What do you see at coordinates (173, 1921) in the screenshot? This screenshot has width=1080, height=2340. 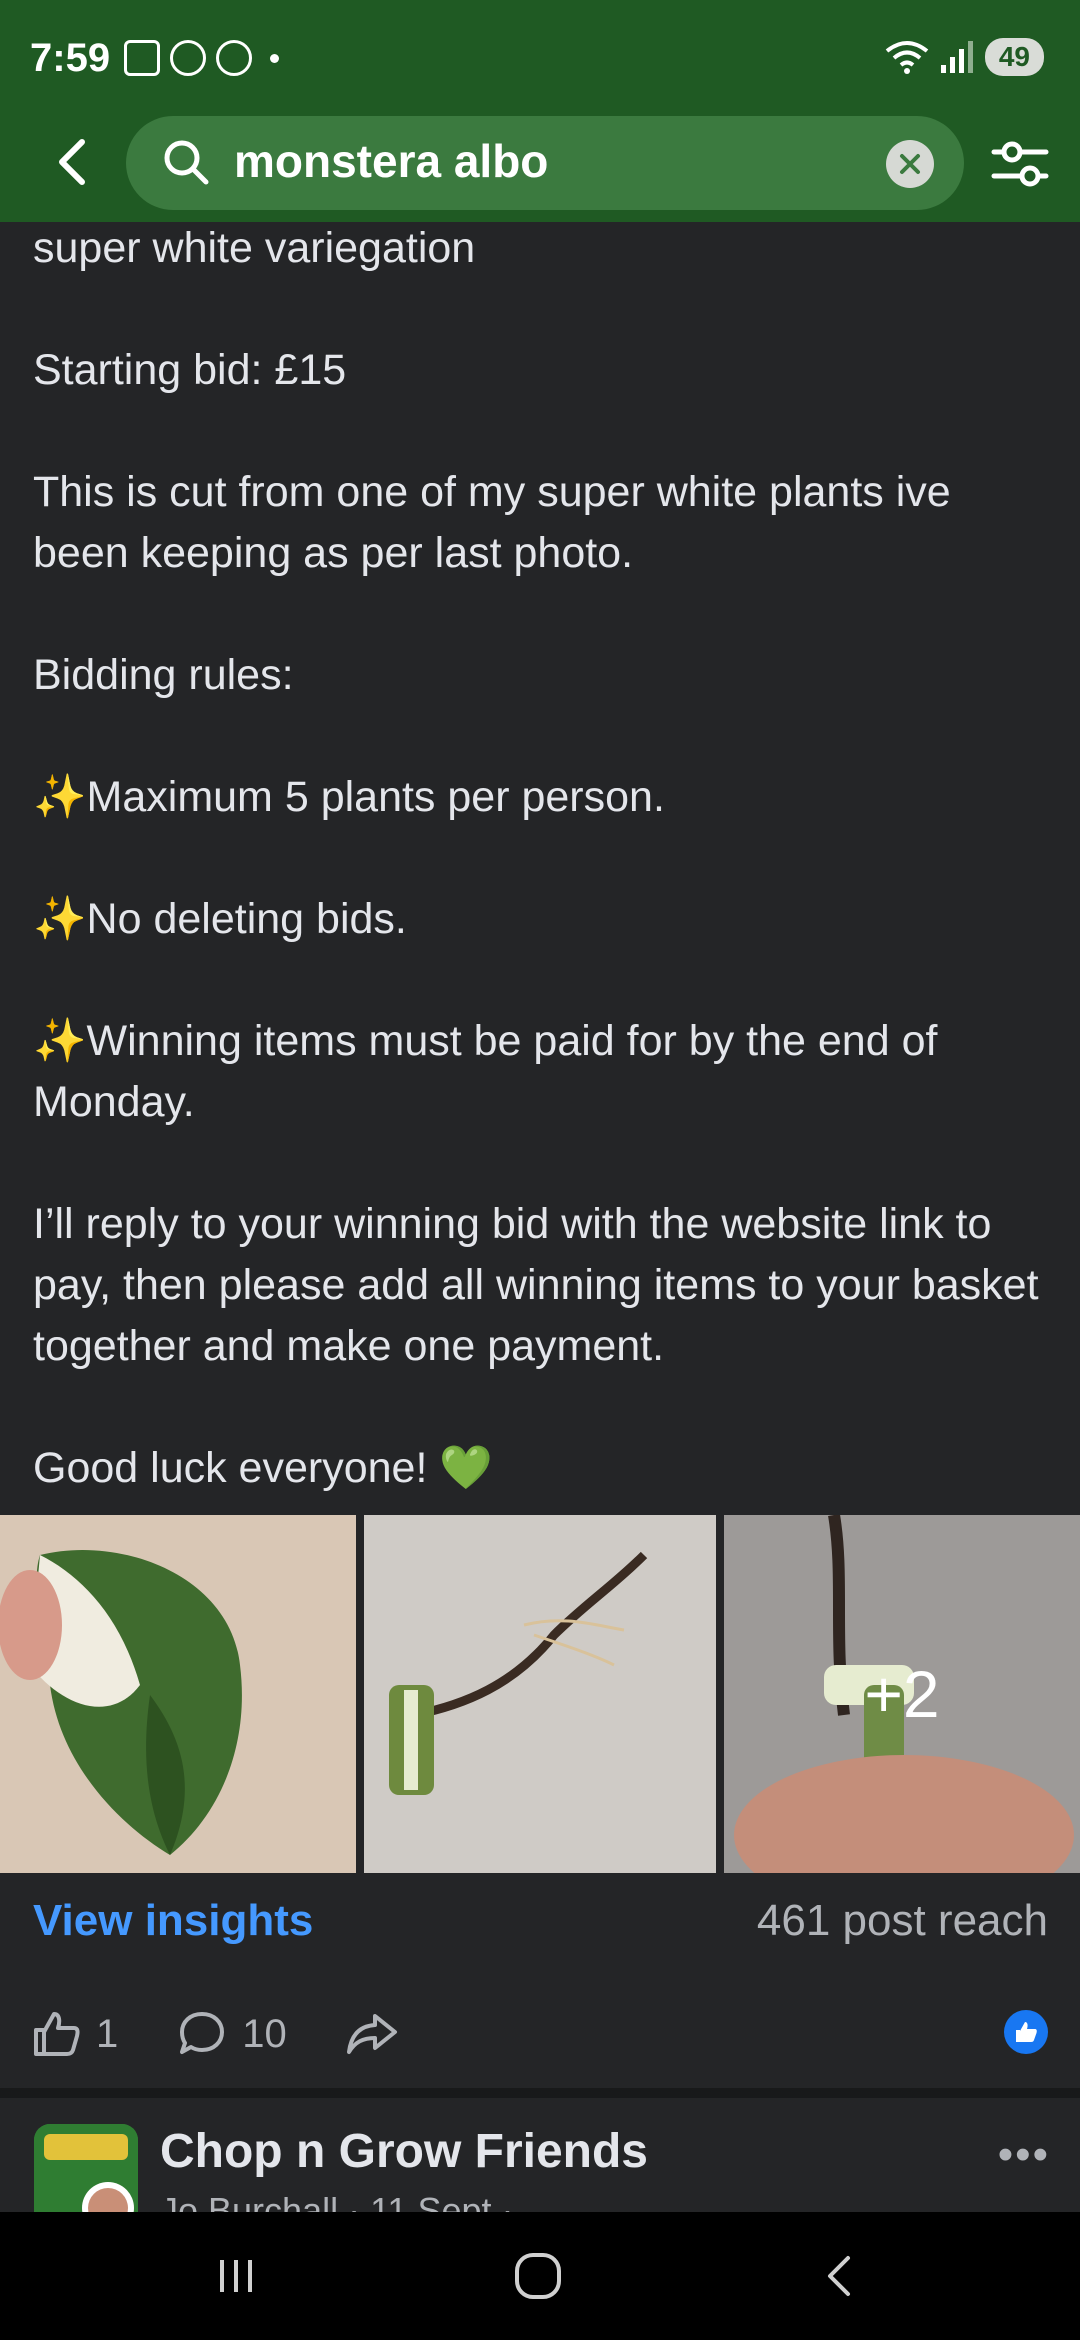 I see `view-insights-link: View insights` at bounding box center [173, 1921].